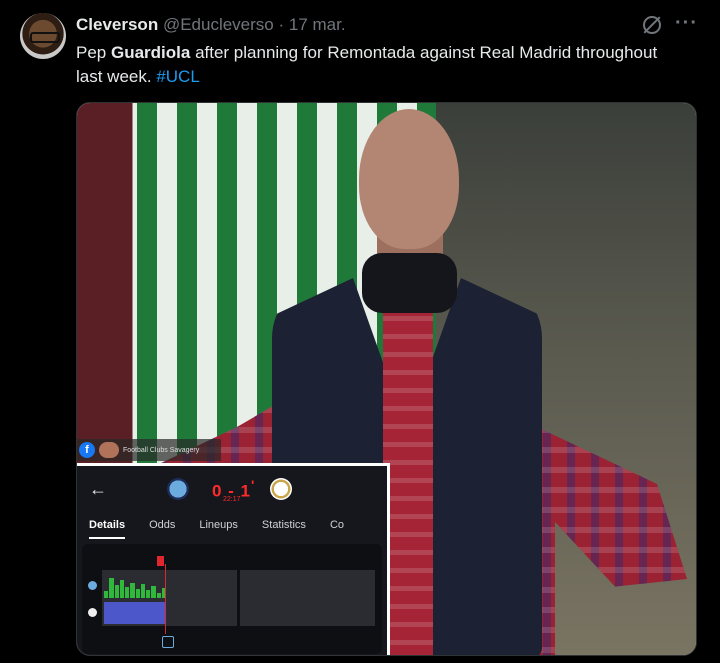 This screenshot has height=663, width=720. What do you see at coordinates (92, 585) in the screenshot?
I see `home-team-mini-icon` at bounding box center [92, 585].